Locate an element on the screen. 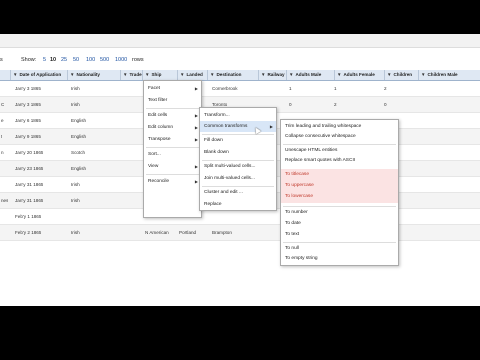  table-cell-date: Jan'y 23 1865 is located at coordinates (29, 168).